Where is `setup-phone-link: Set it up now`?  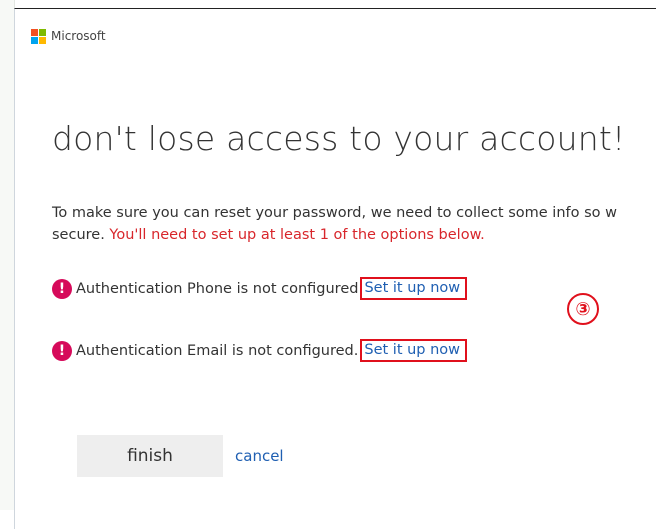 setup-phone-link: Set it up now is located at coordinates (414, 288).